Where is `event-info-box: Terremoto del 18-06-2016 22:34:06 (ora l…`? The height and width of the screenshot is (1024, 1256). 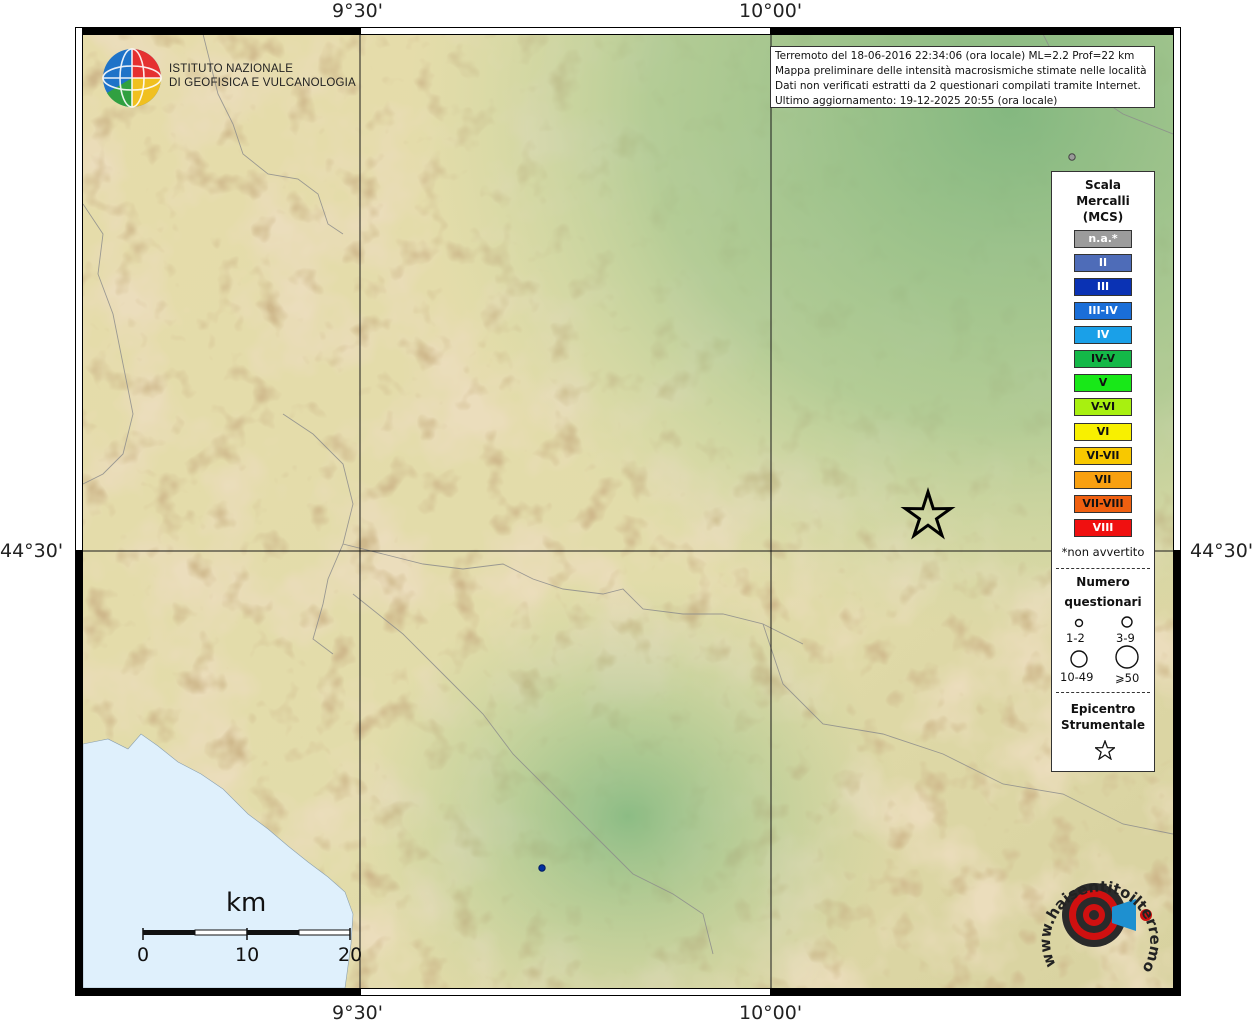
event-info-box: Terremoto del 18-06-2016 22:34:06 (ora l… is located at coordinates (962, 77).